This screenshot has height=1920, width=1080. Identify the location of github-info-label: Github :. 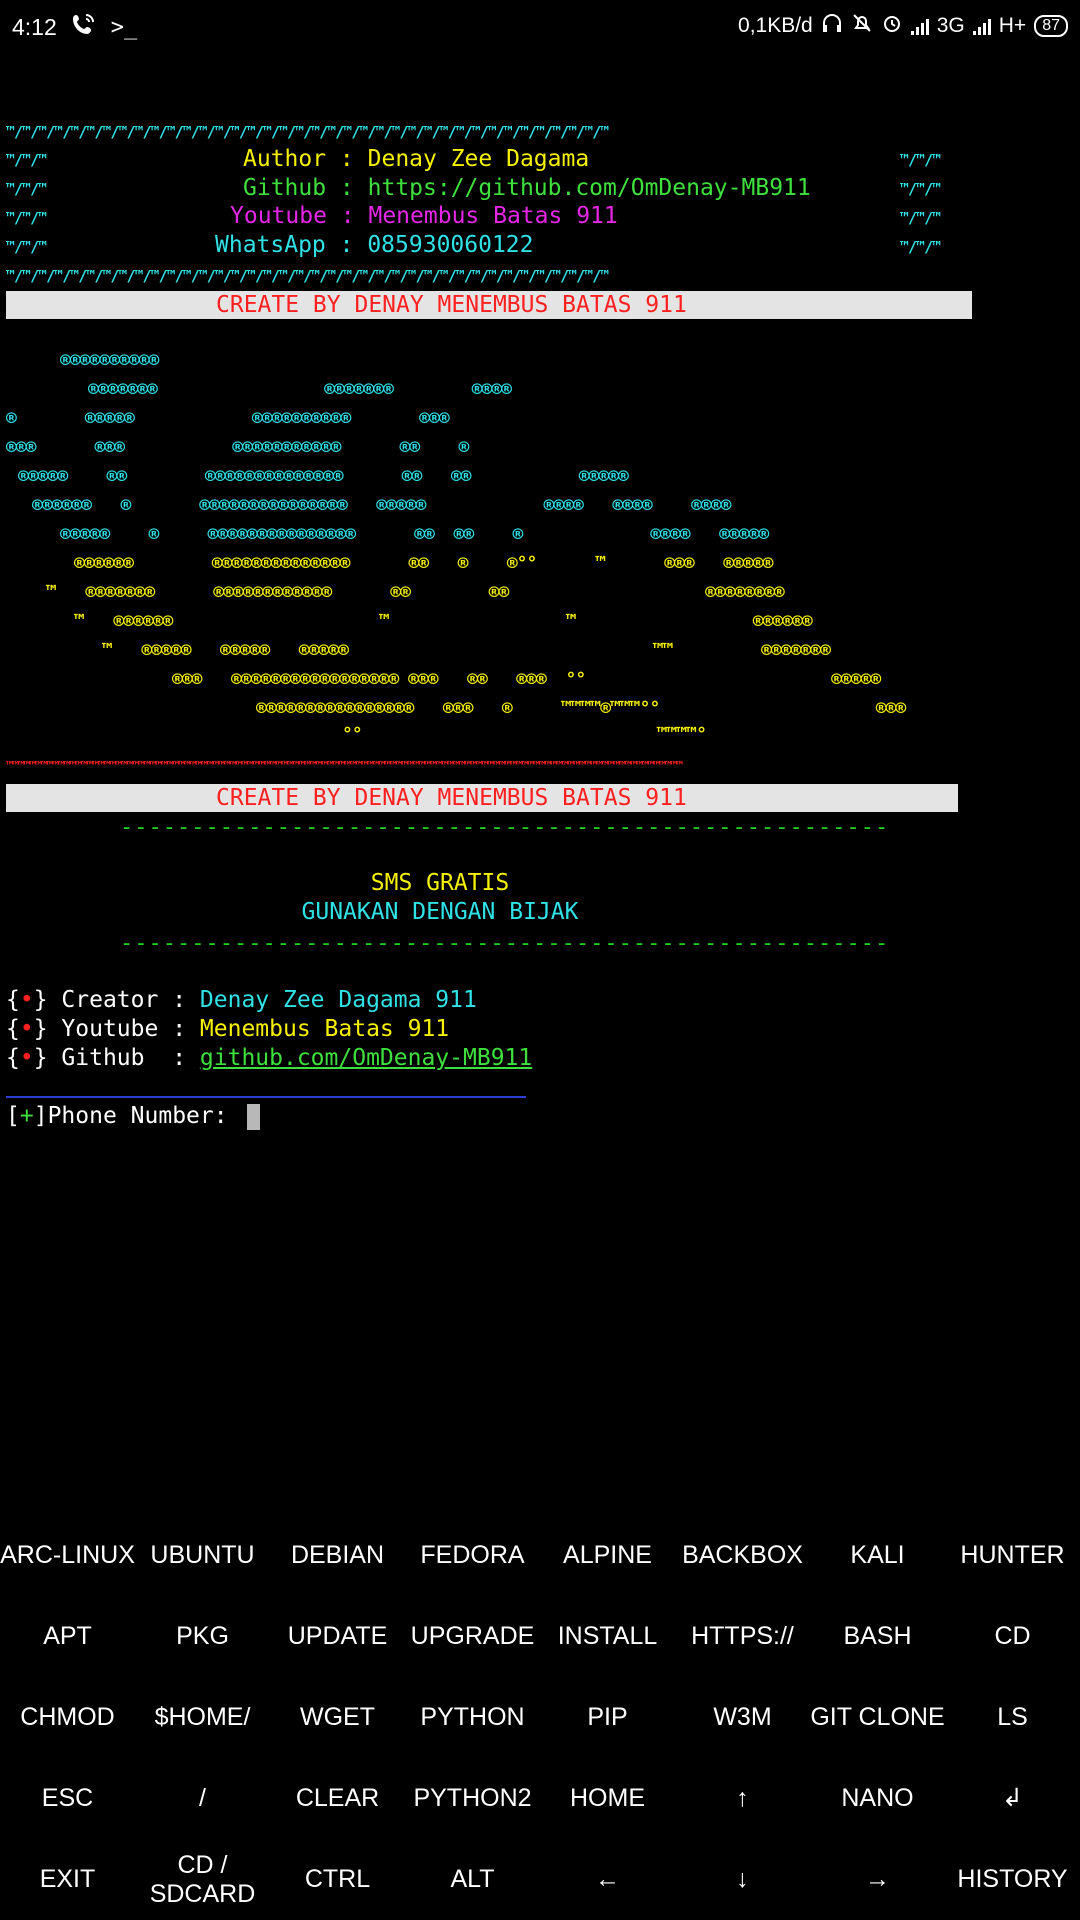
(130, 1058).